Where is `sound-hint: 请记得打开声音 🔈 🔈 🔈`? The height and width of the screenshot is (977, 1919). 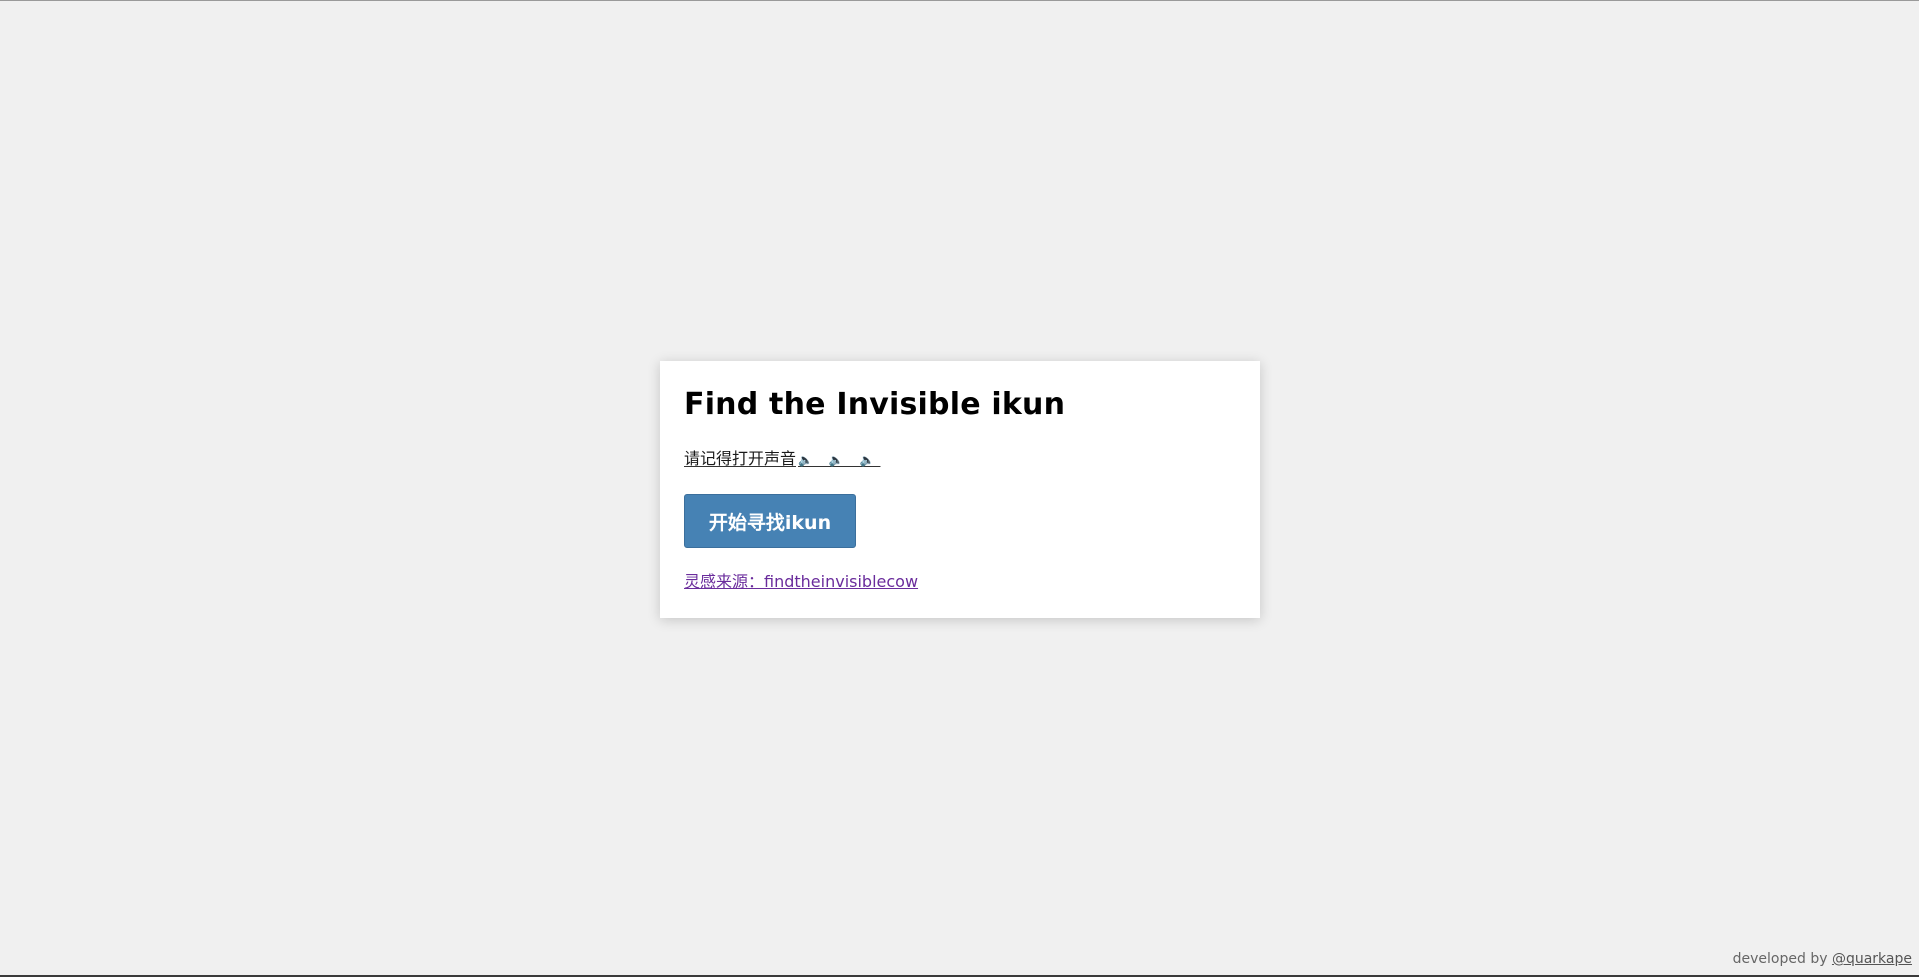
sound-hint: 请记得打开声音 🔈 🔈 🔈 is located at coordinates (782, 459).